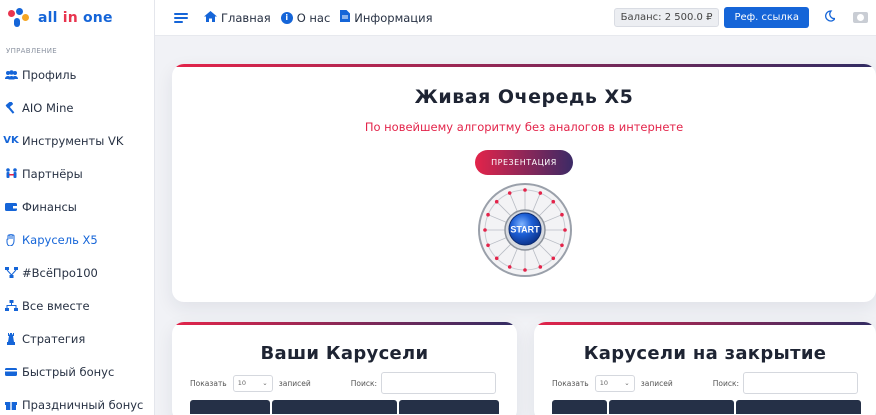  Describe the element at coordinates (705, 353) in the screenshot. I see `closing-carousels-title: Карусели на закрытие` at that location.